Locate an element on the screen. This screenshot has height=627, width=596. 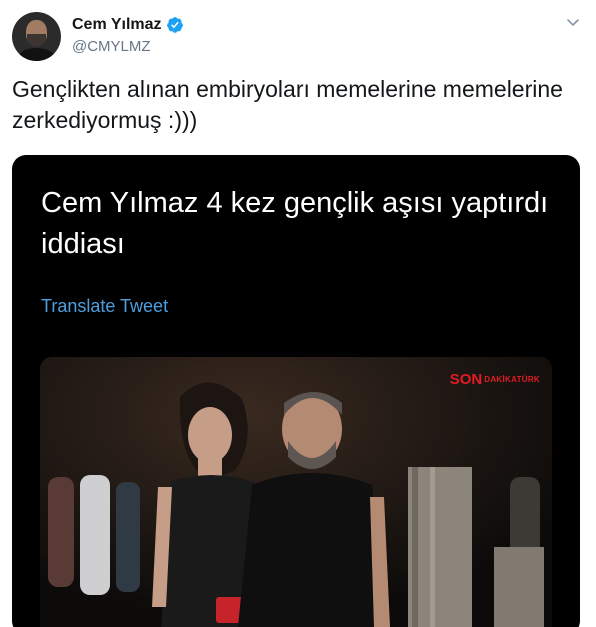
author-name-row: Cem Yılmaz is located at coordinates (128, 25).